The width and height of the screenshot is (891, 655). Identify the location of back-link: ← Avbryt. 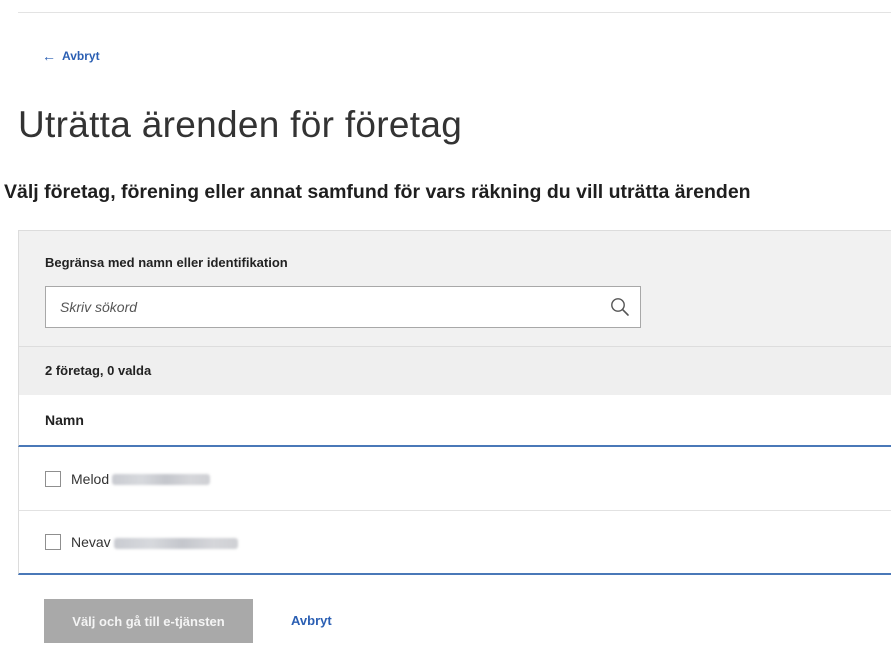
(71, 56).